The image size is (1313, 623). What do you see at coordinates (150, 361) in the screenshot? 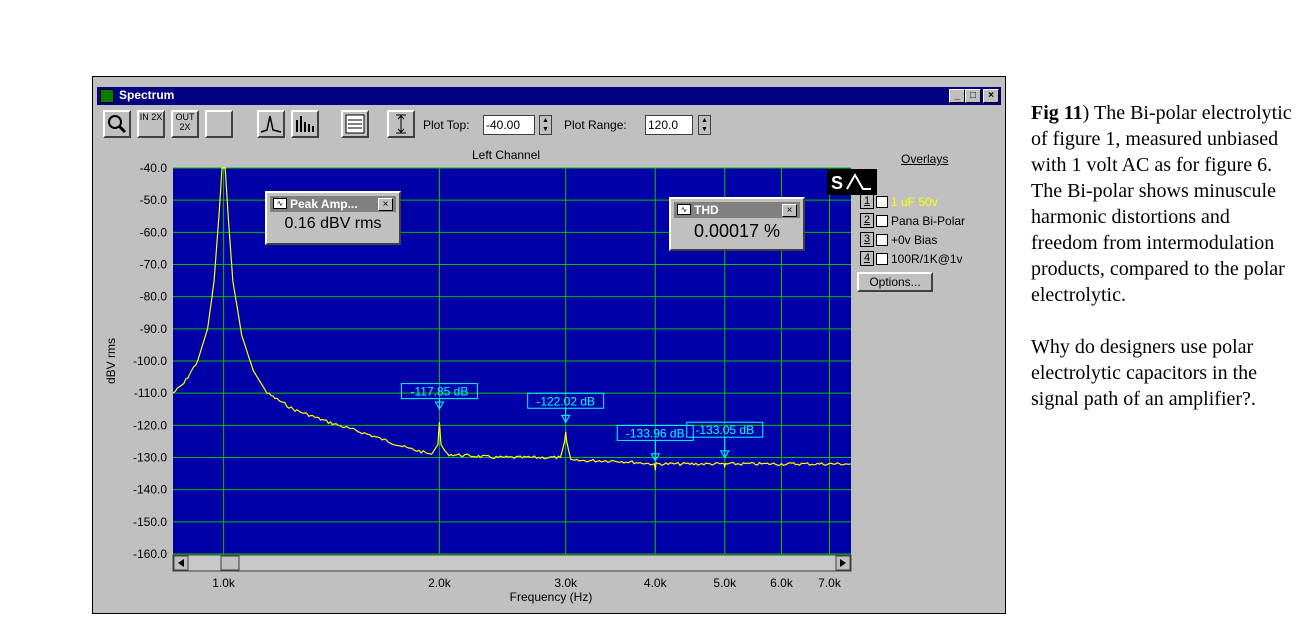
I see `y-tick-label: -100.0` at bounding box center [150, 361].